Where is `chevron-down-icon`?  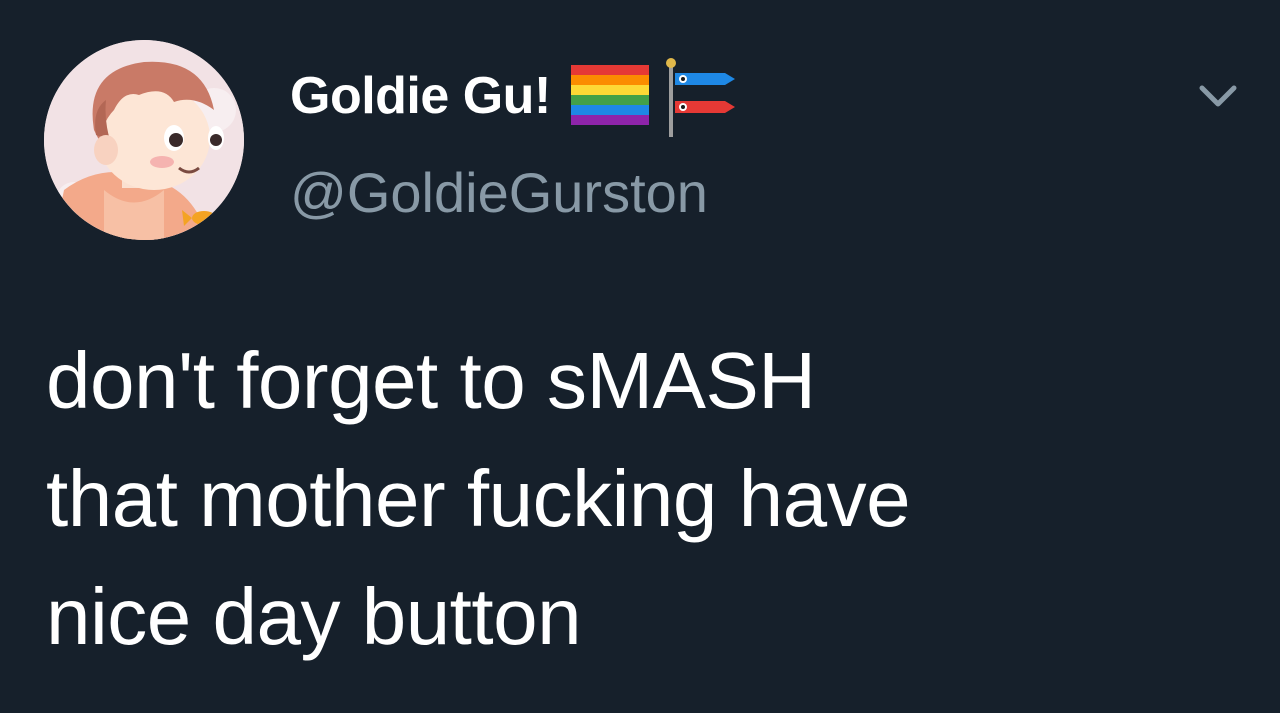 chevron-down-icon is located at coordinates (1218, 96).